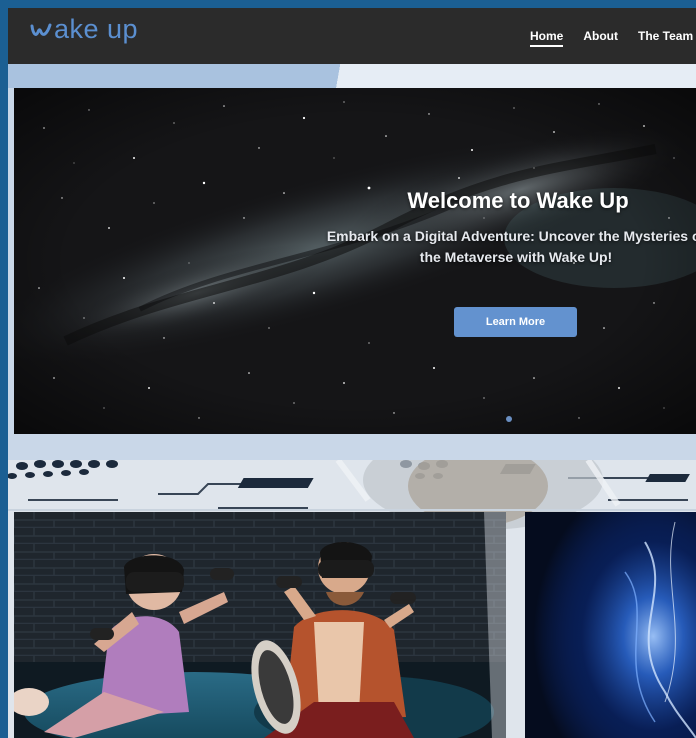 This screenshot has height=738, width=696. Describe the element at coordinates (515, 322) in the screenshot. I see `learn-more-button: Learn More` at that location.